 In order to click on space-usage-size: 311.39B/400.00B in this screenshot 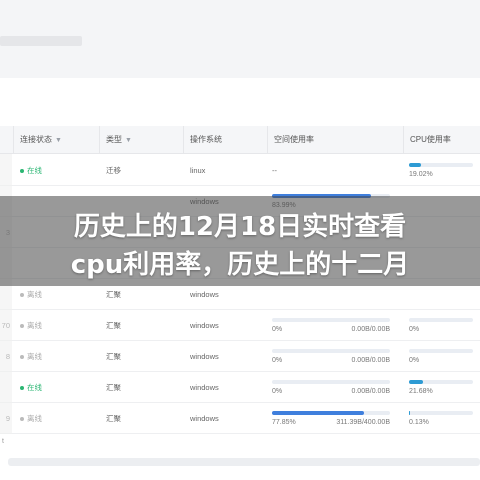, I will do `click(363, 422)`.